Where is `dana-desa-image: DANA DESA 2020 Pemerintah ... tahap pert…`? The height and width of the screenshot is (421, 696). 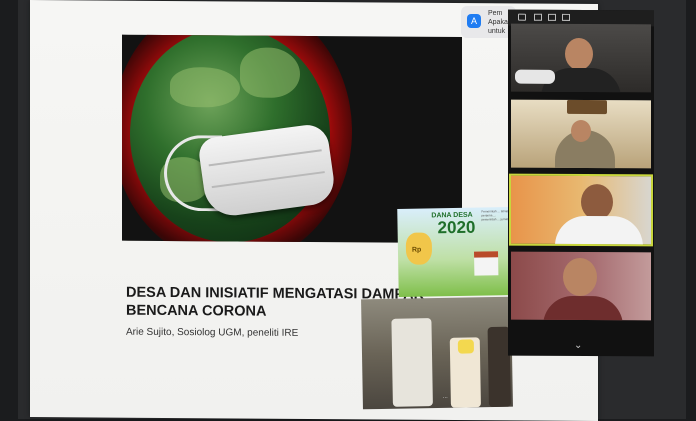
dana-desa-image: DANA DESA 2020 Pemerintah ... tahap pert… is located at coordinates (455, 252).